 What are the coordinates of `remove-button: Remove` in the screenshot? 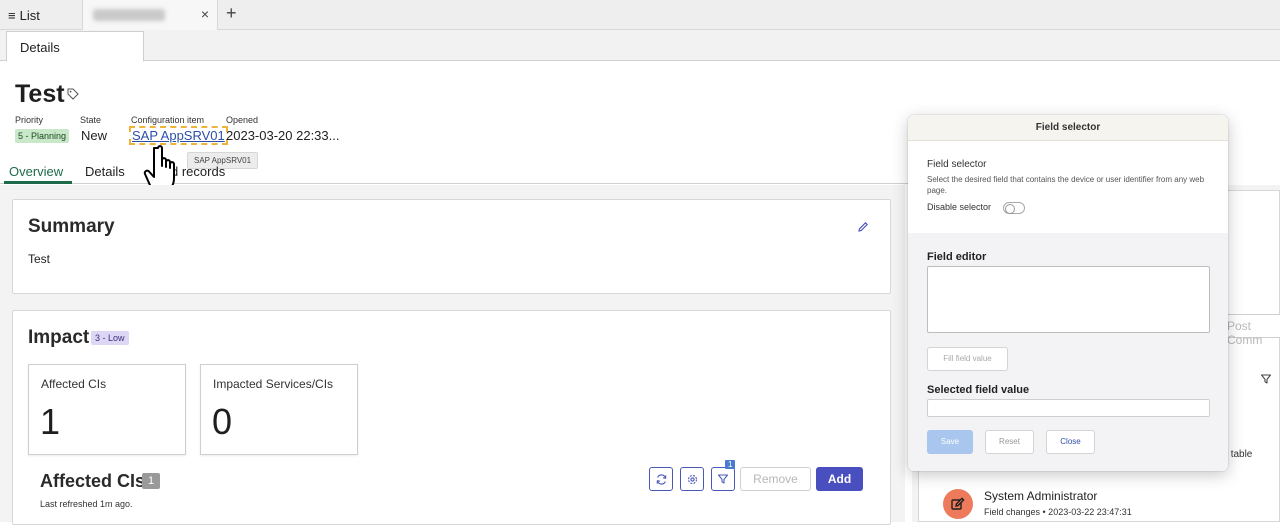 It's located at (775, 479).